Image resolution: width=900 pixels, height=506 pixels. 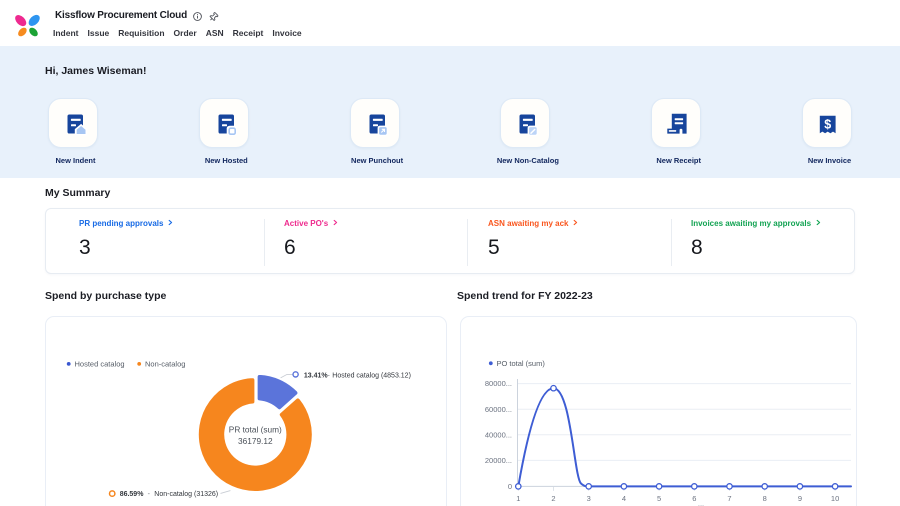 I want to click on svg-text: 13.41%, so click(x=316, y=375).